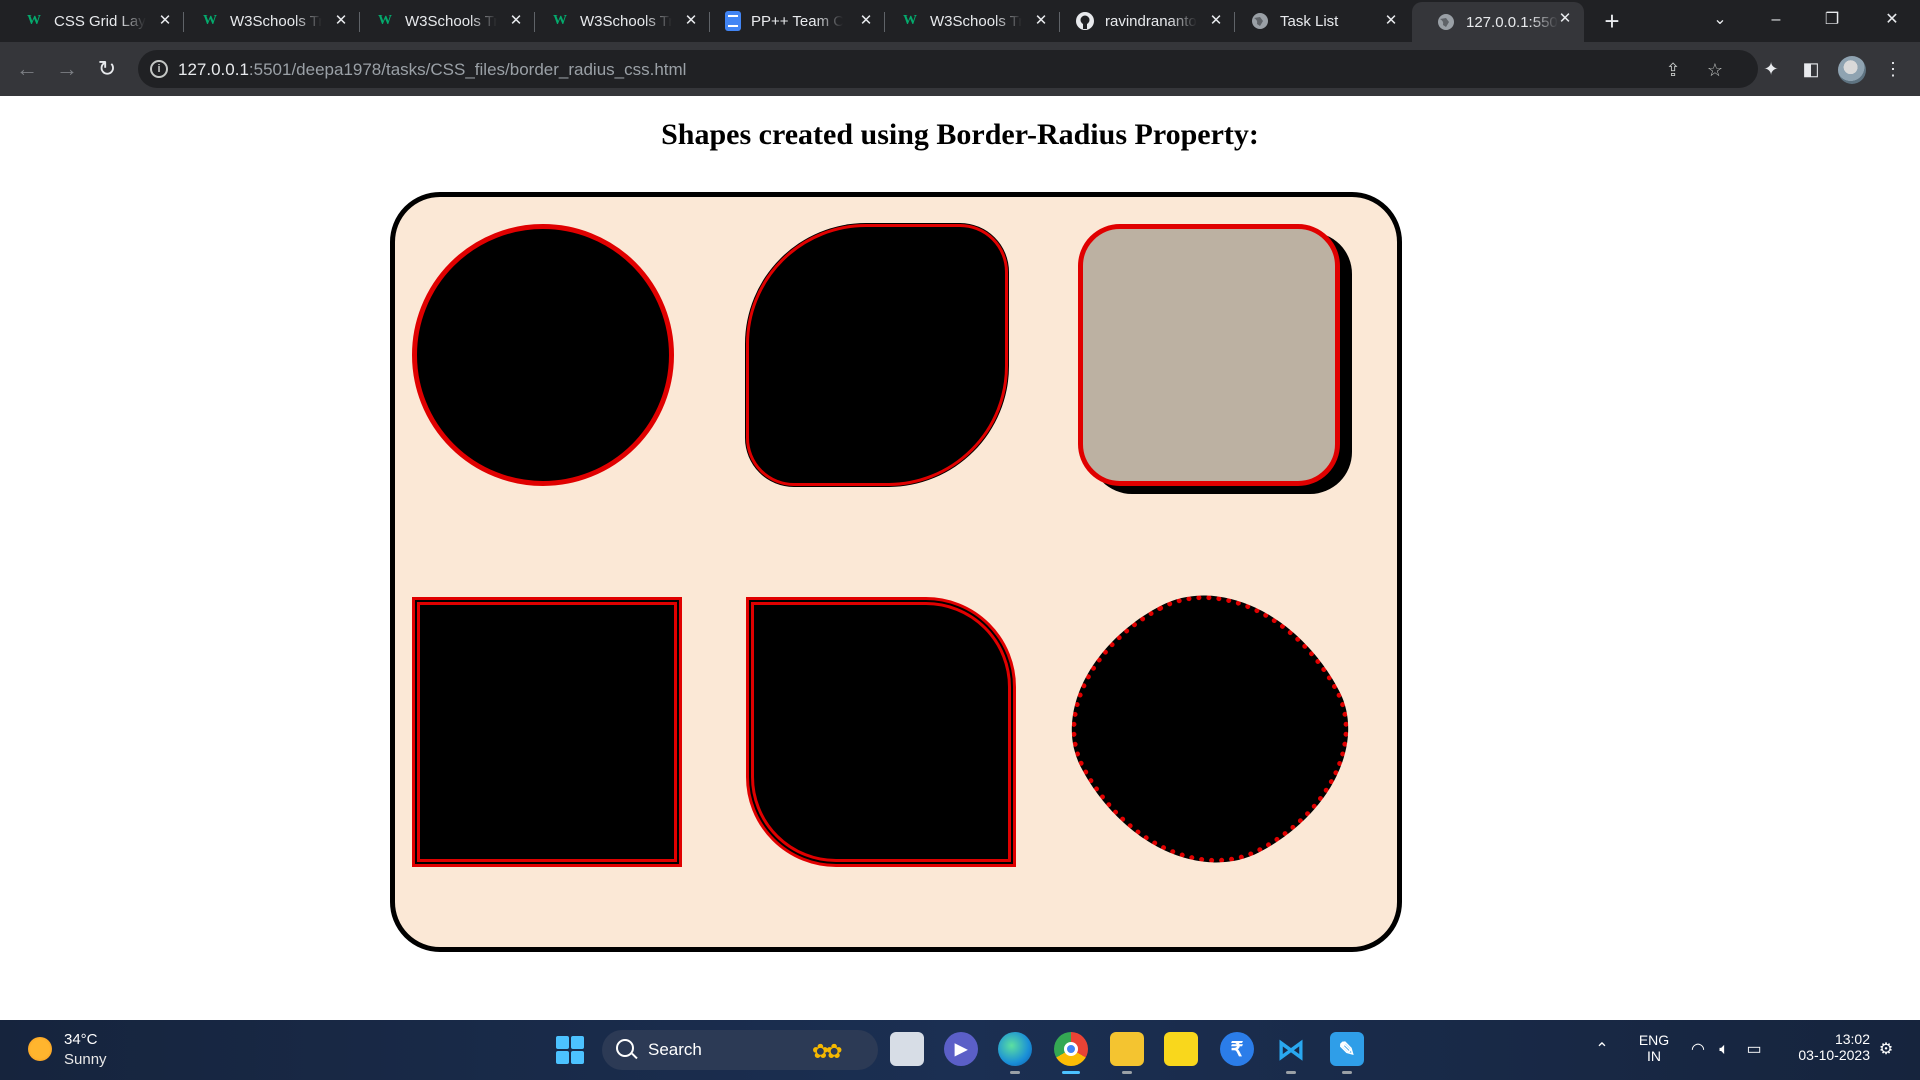 The width and height of the screenshot is (1920, 1080). I want to click on file-explorer-icon, so click(1127, 1053).